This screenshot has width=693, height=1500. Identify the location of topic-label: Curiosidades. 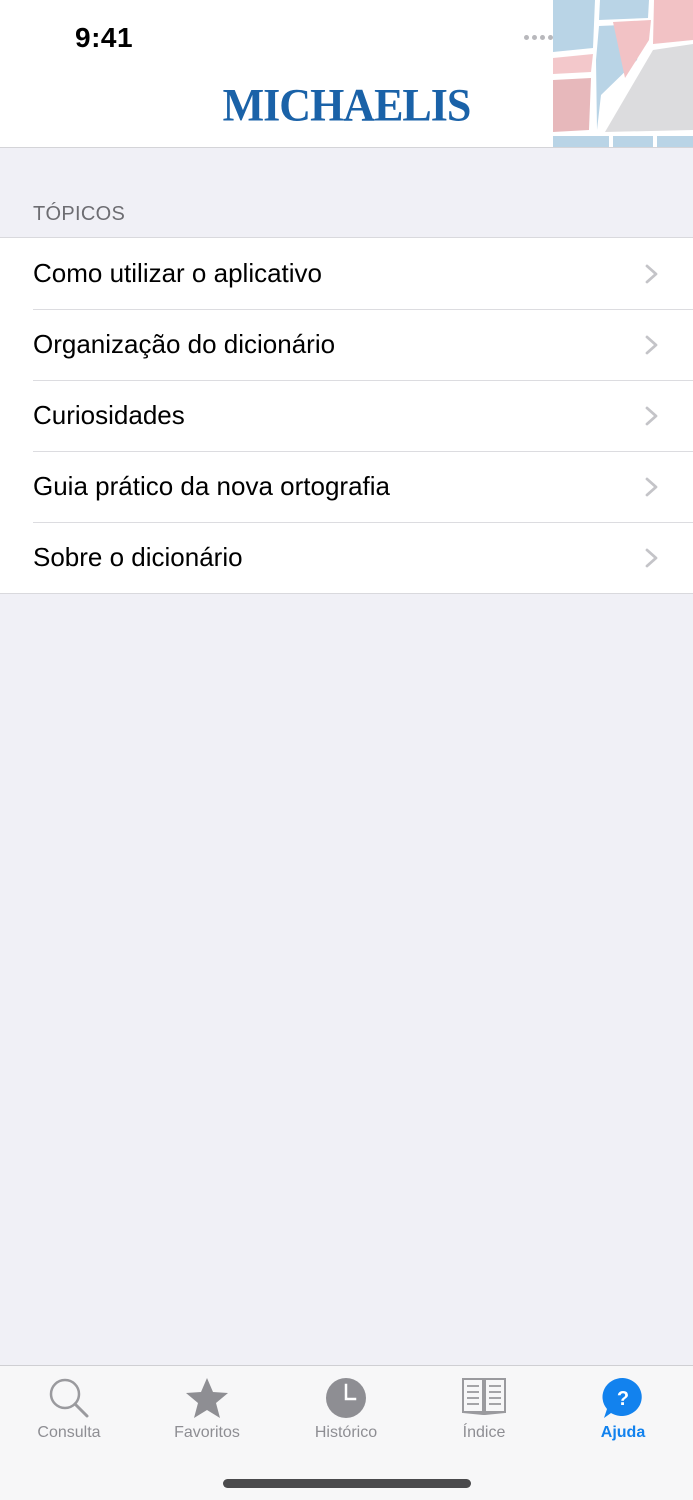
(109, 415).